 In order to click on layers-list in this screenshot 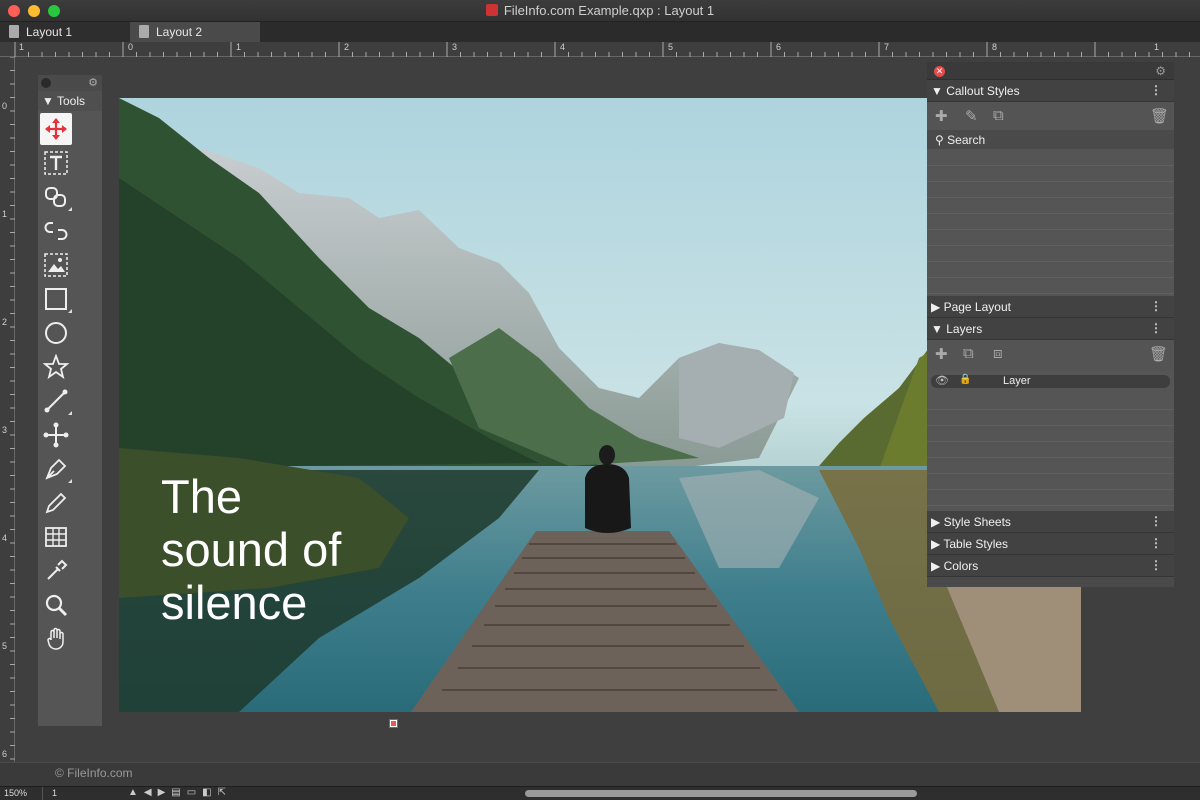, I will do `click(1050, 452)`.